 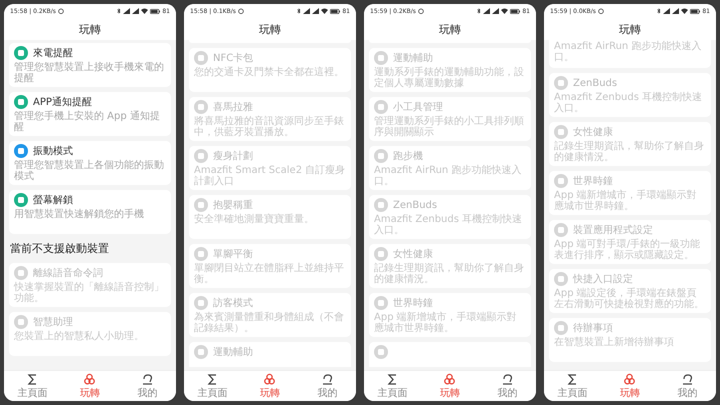 What do you see at coordinates (270, 176) in the screenshot?
I see `feature-description: Amazfit Smart Scale2 自訂瘦身計劃入口` at bounding box center [270, 176].